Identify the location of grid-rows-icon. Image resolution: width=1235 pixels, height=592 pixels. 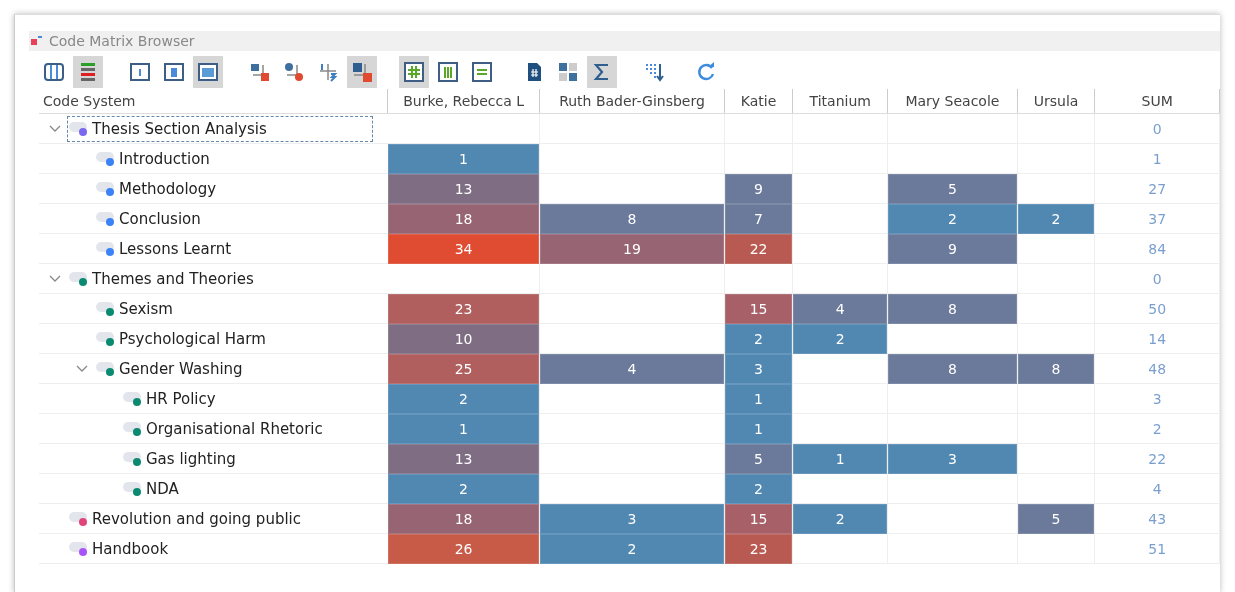
(482, 72).